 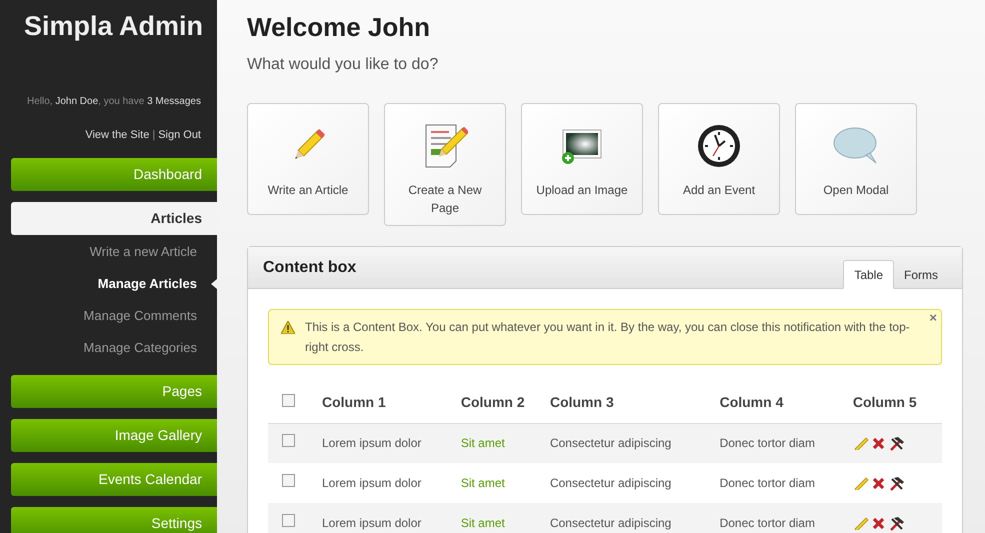 I want to click on shortcut-button: Upload an Image, so click(x=582, y=159).